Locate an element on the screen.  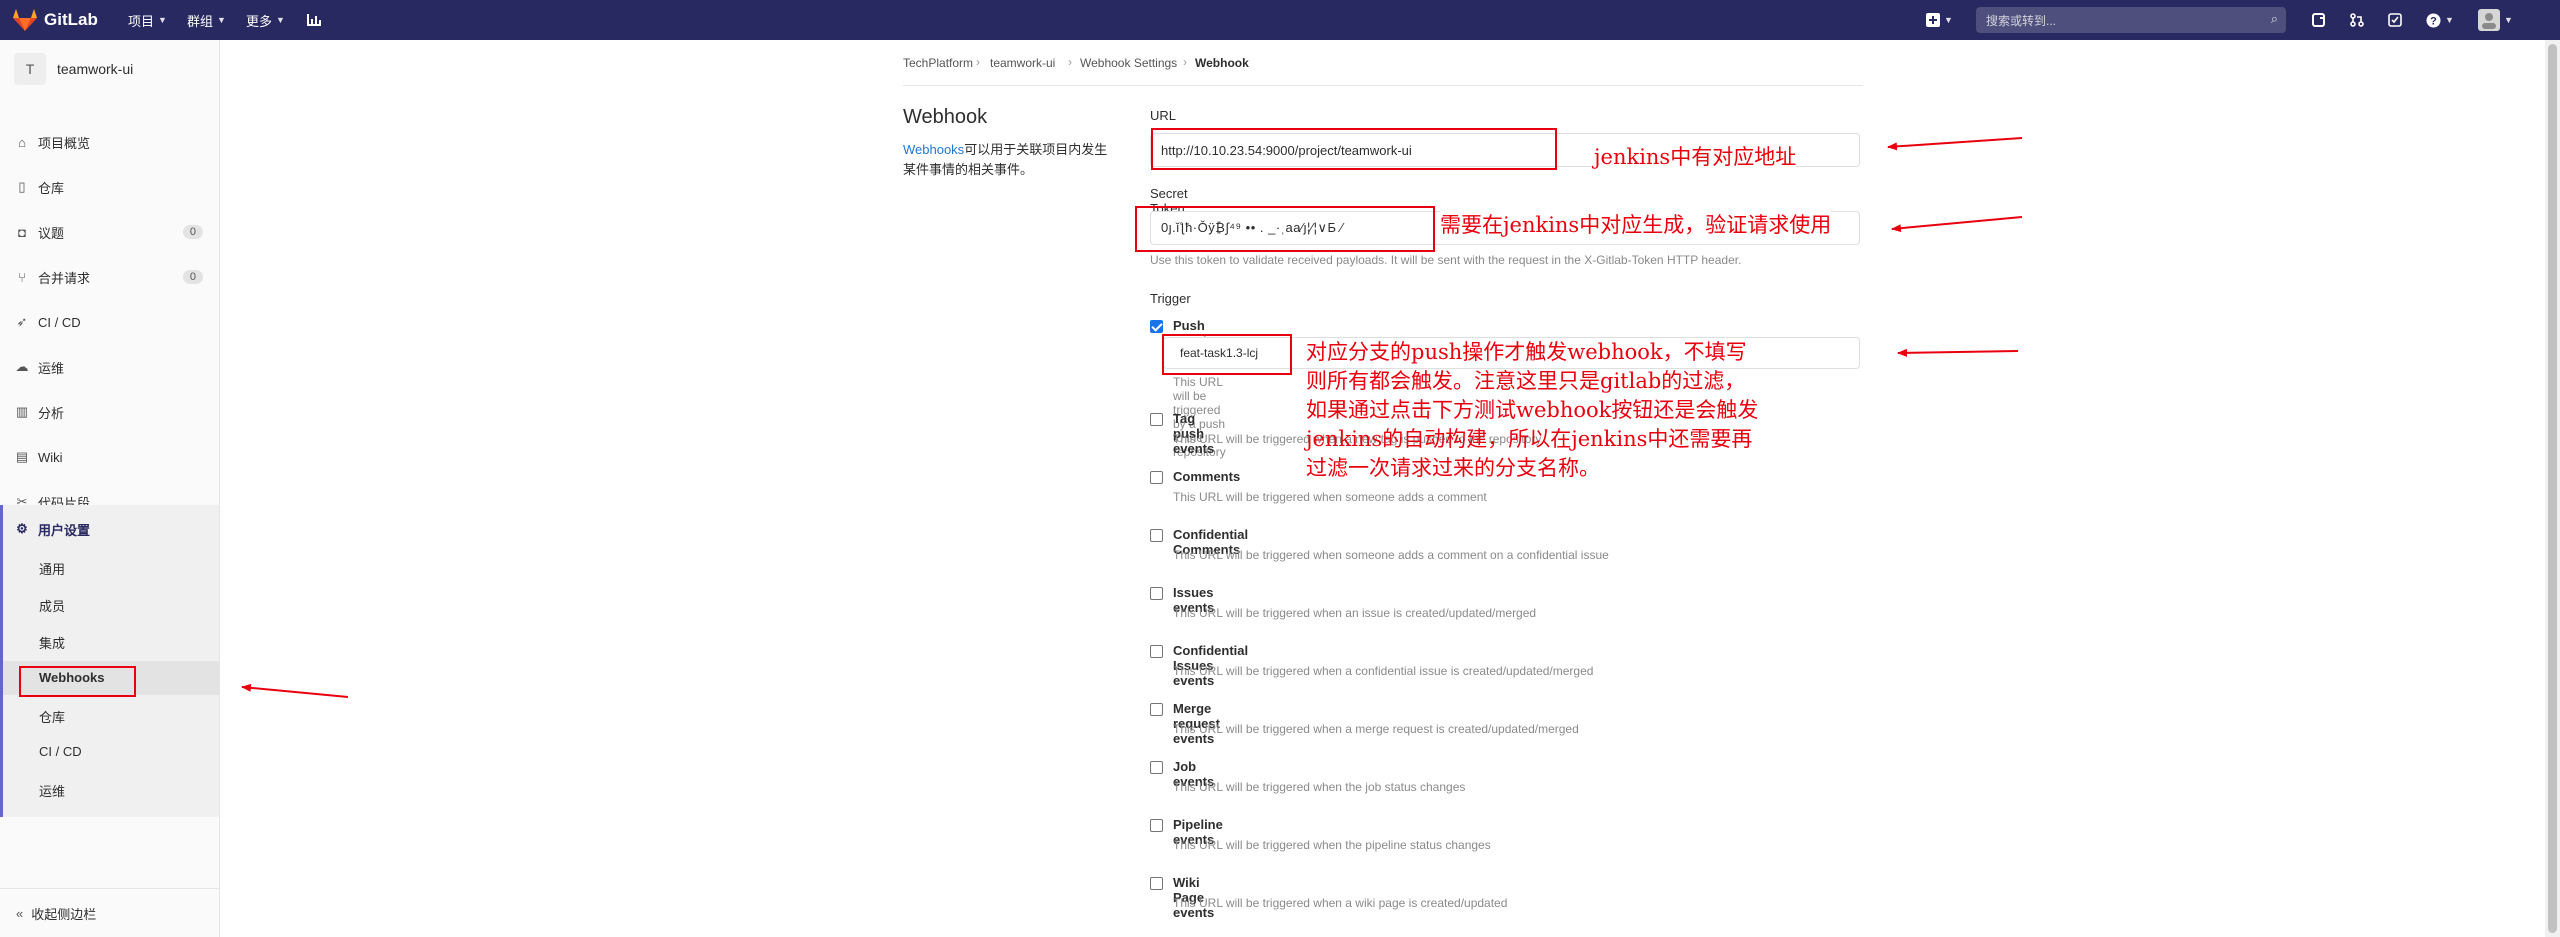
annotation-arrow-webhooks is located at coordinates (295, 690).